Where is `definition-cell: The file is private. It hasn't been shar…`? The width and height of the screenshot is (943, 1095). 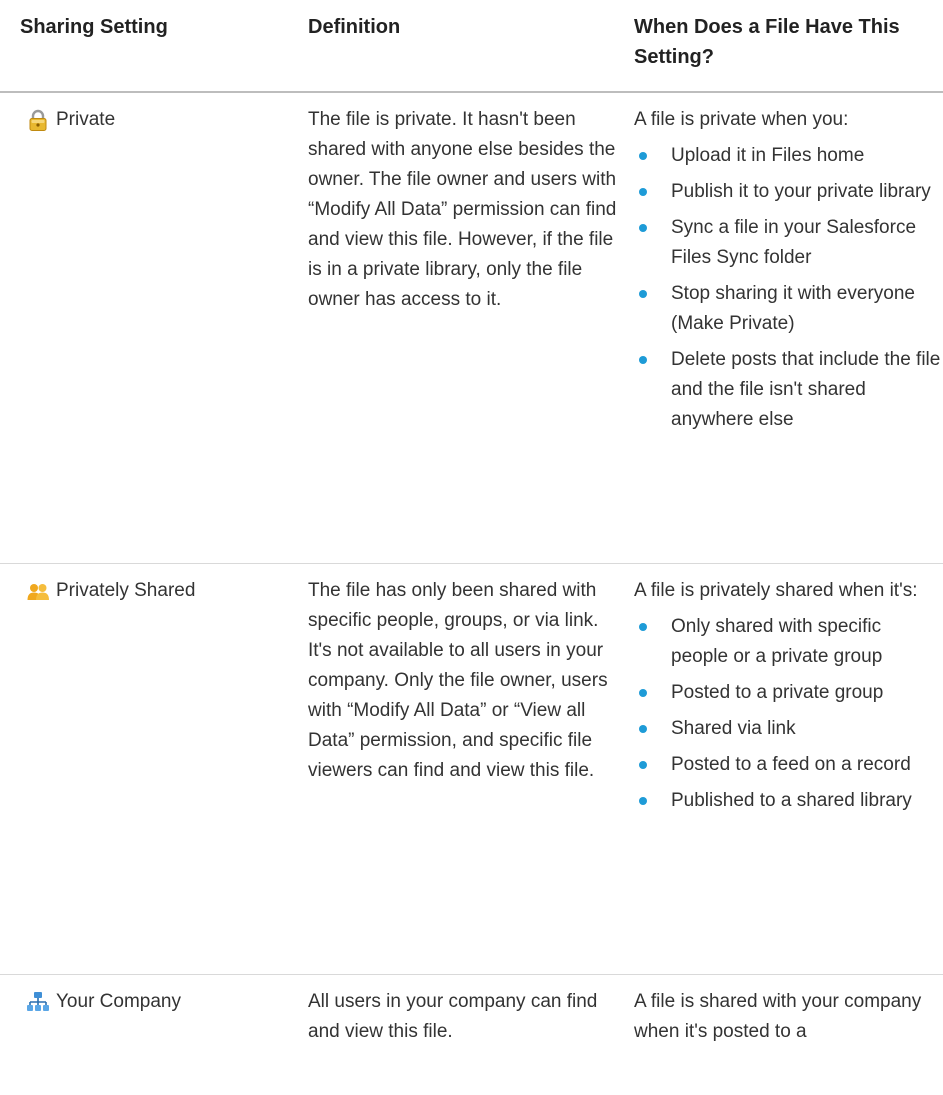 definition-cell: The file is private. It hasn't been shar… is located at coordinates (462, 209).